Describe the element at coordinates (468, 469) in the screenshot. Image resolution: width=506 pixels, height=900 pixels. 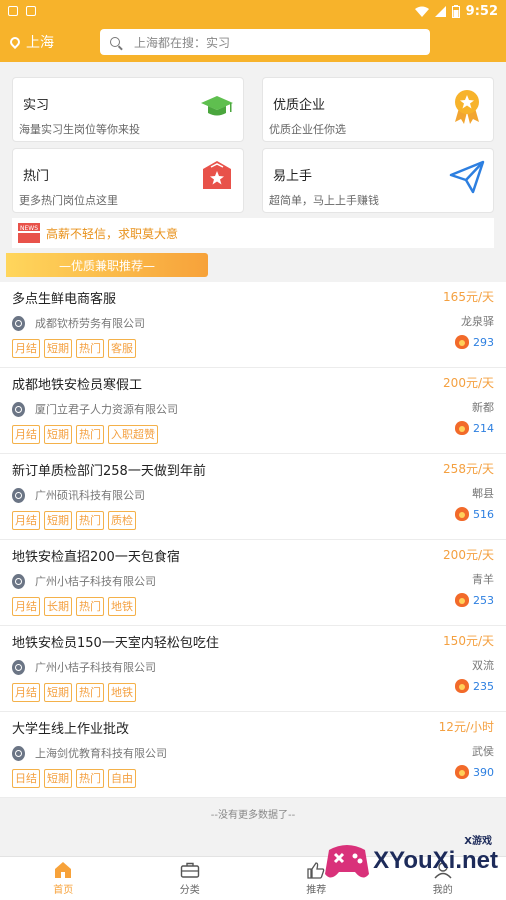
I see `job-salary: 258元/天` at that location.